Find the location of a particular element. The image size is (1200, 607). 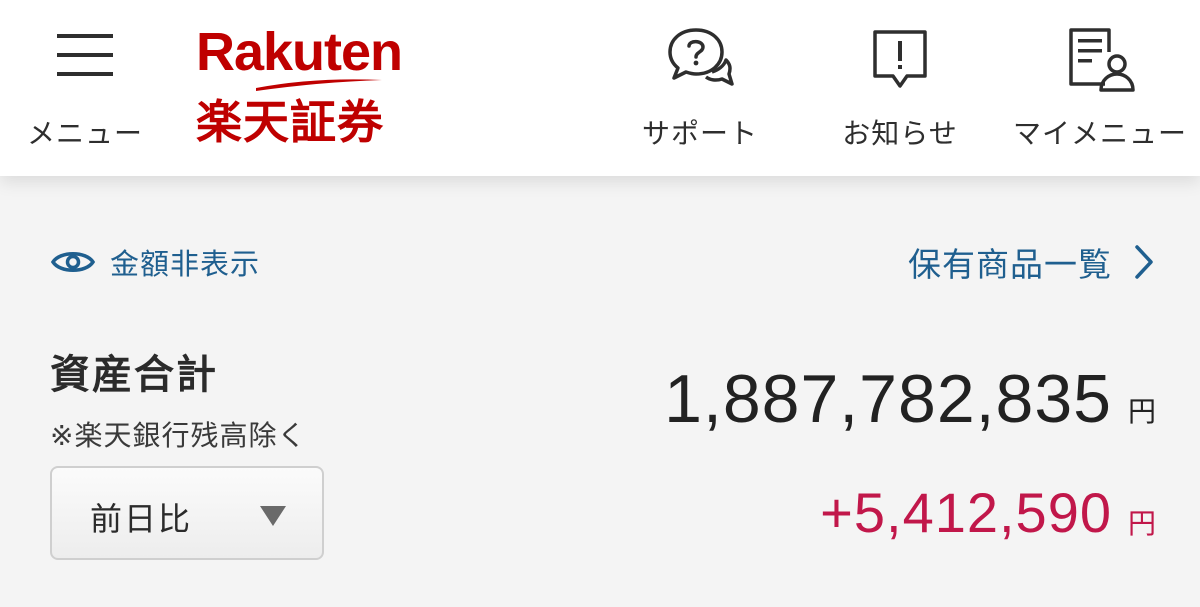

asset-total-title: 資産合計 is located at coordinates (134, 375).